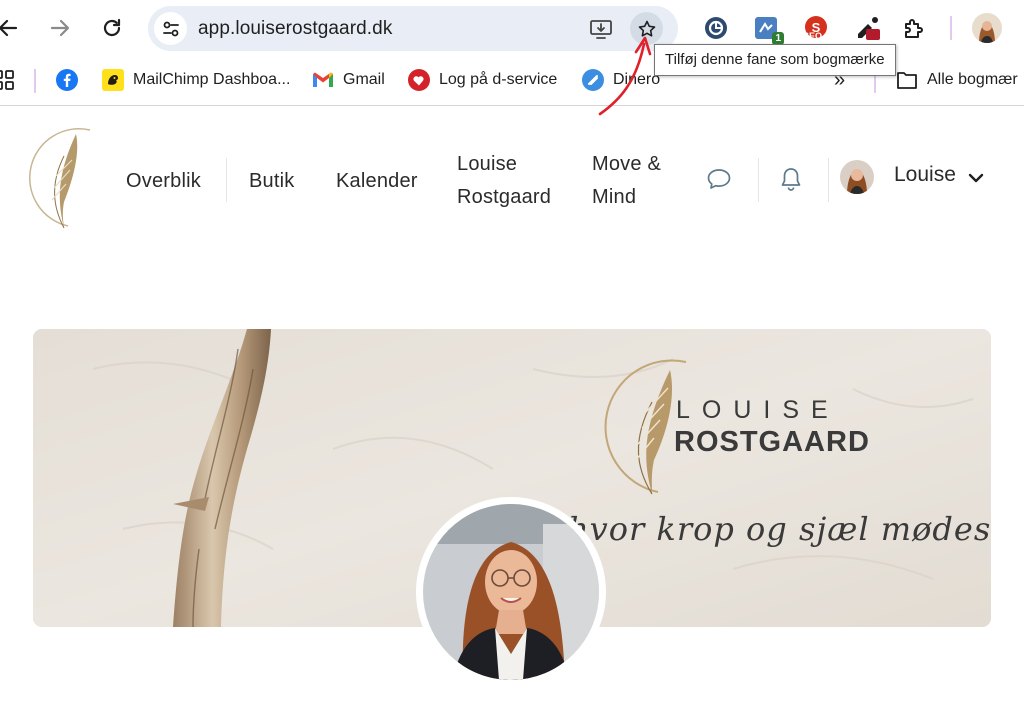 This screenshot has height=728, width=1024. What do you see at coordinates (625, 76) in the screenshot?
I see `annotation-arrow-icon` at bounding box center [625, 76].